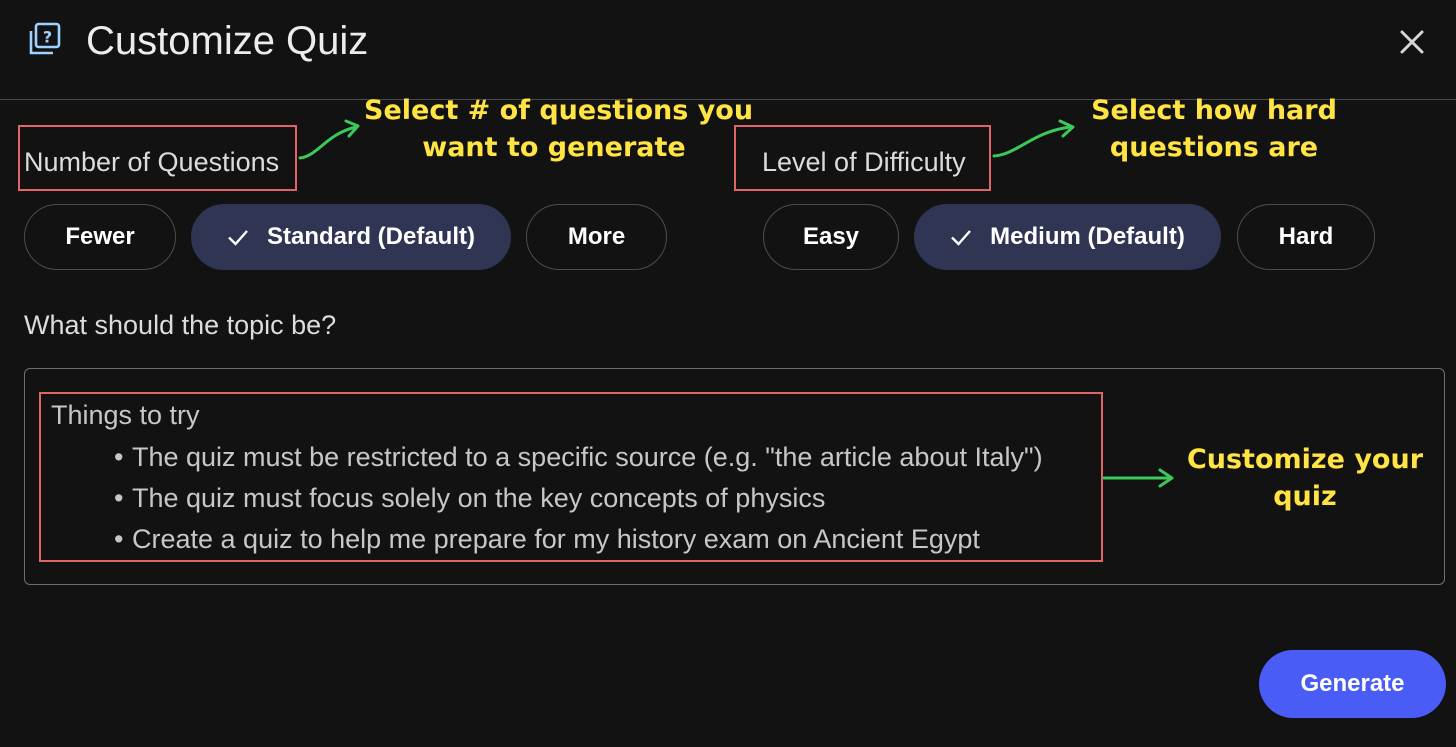  What do you see at coordinates (1305, 459) in the screenshot?
I see `annotation-line: Customize your` at bounding box center [1305, 459].